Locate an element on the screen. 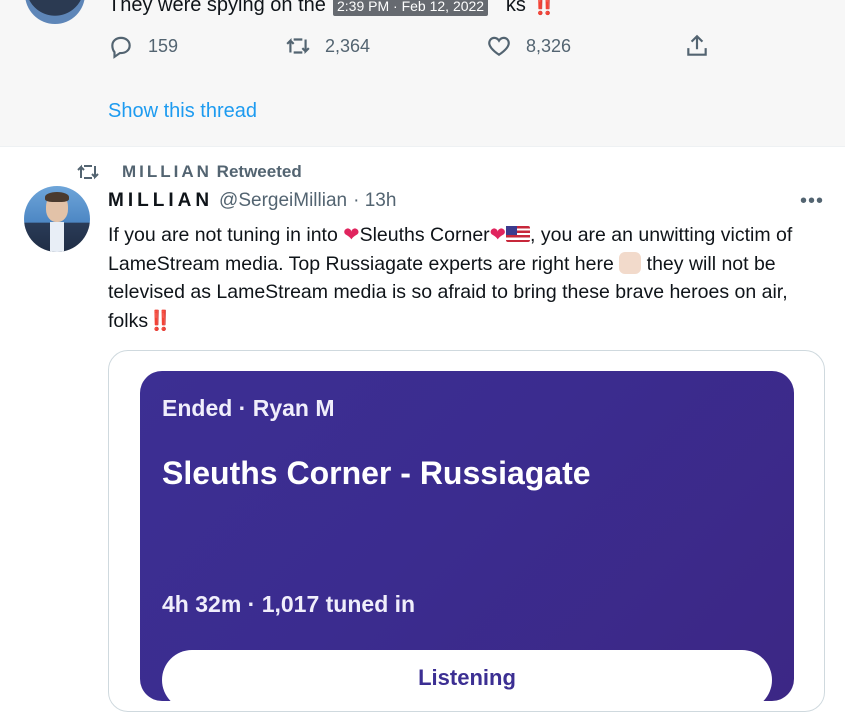 The image size is (845, 712). space-title: Sleuths Corner - Russiagate is located at coordinates (376, 473).